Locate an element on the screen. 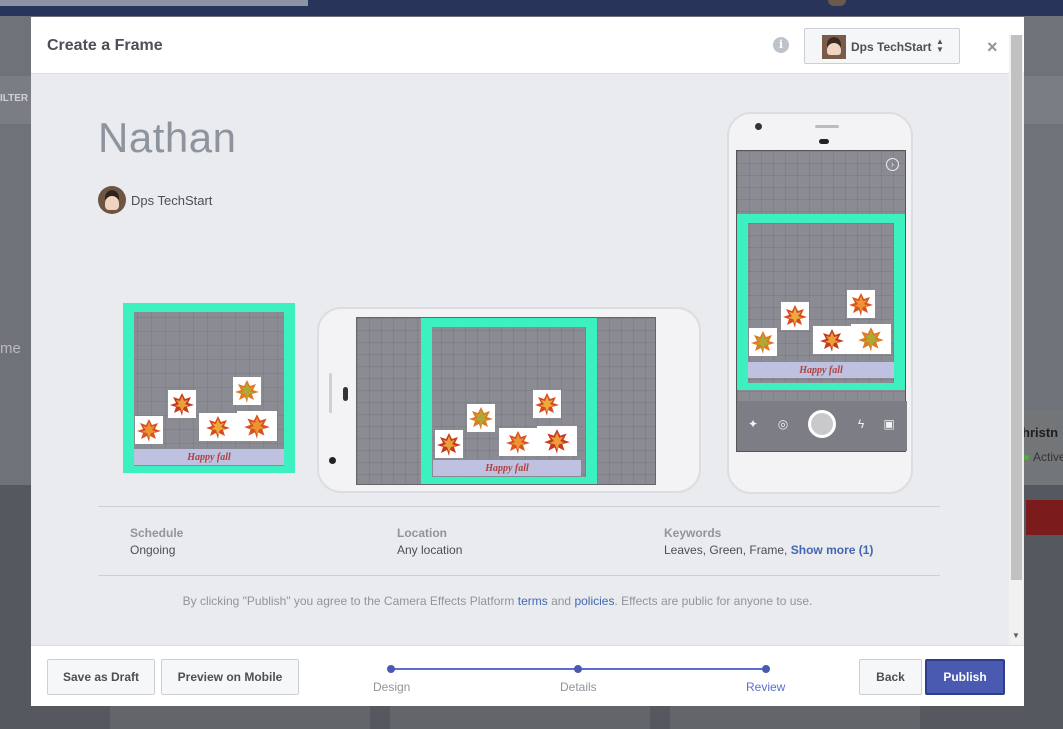  schedule-value: Ongoing is located at coordinates (153, 550).